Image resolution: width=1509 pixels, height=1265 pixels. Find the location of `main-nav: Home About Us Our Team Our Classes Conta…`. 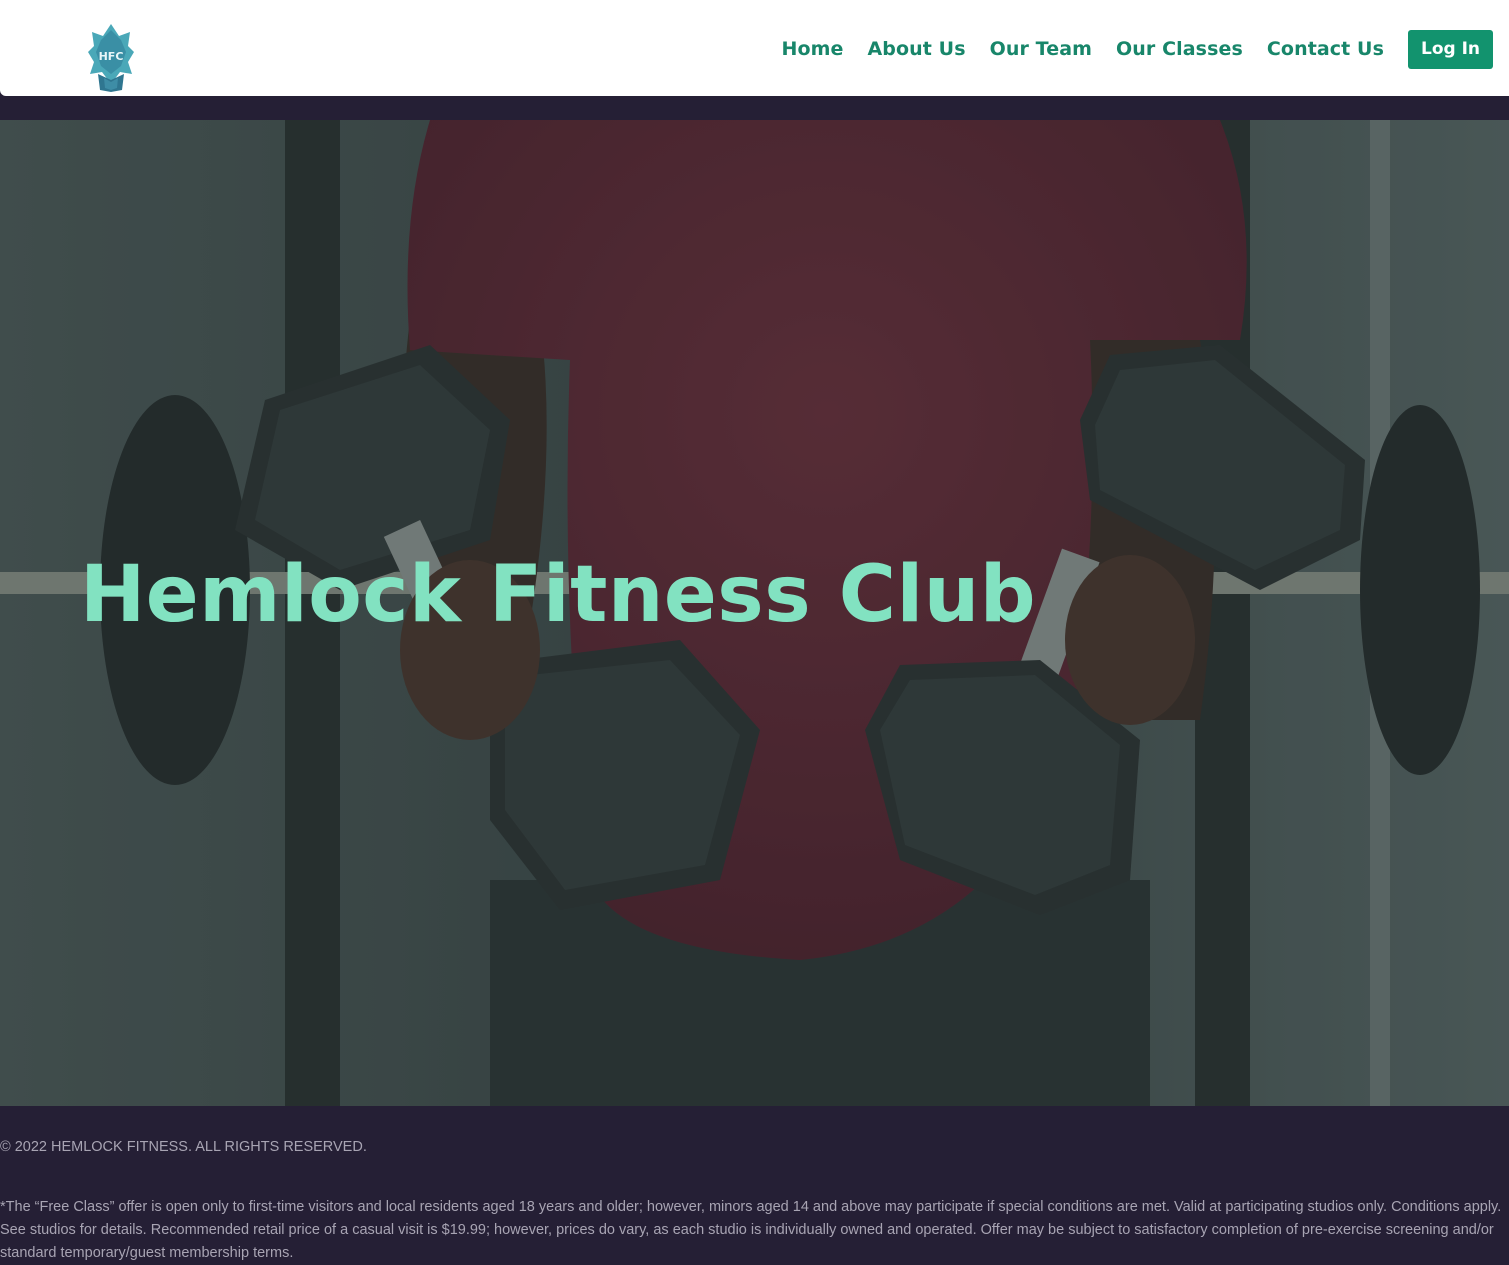

main-nav: Home About Us Our Team Our Classes Conta… is located at coordinates (1125, 49).